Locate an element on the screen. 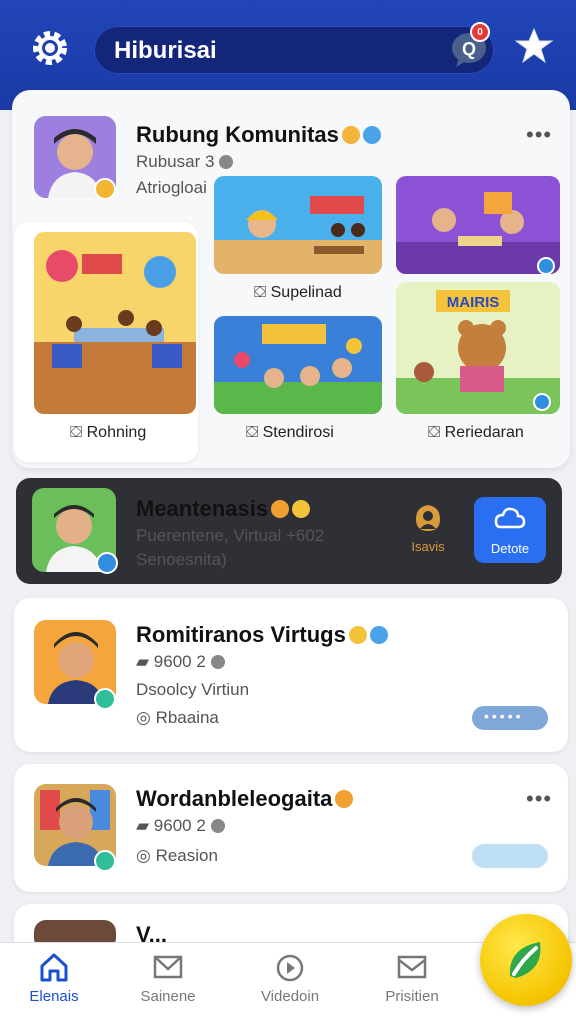 Image resolution: width=576 pixels, height=1024 pixels. tile-label-4: ⛋ Reriedaran is located at coordinates (476, 432).